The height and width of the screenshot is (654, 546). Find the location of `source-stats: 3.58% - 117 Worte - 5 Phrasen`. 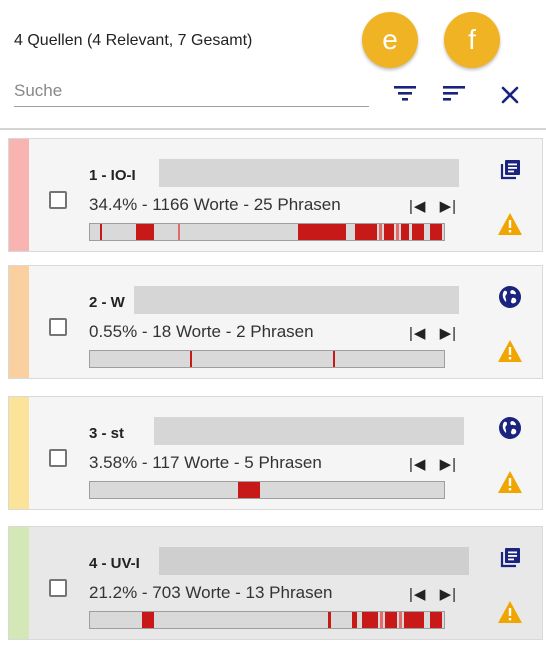

source-stats: 3.58% - 117 Worte - 5 Phrasen is located at coordinates (205, 462).